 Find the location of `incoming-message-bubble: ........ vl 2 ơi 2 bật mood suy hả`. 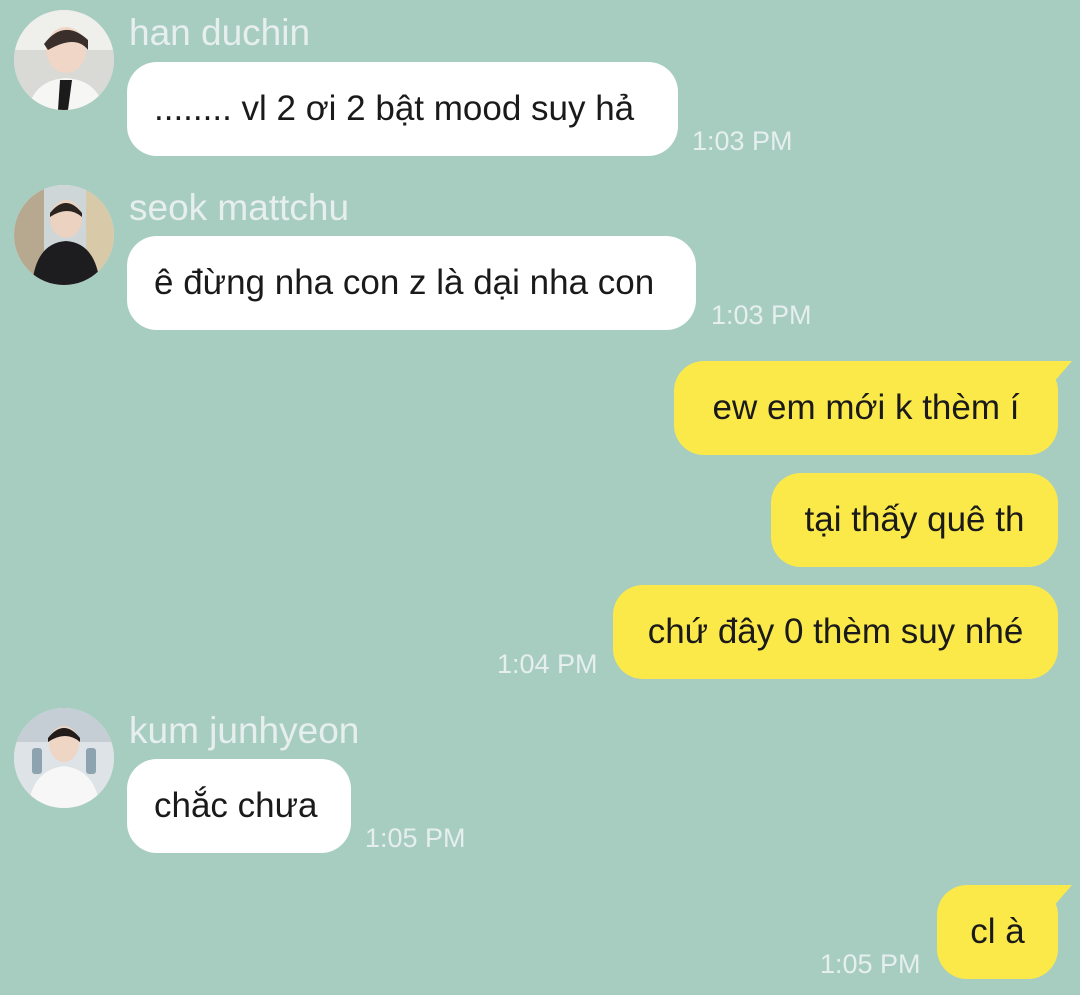

incoming-message-bubble: ........ vl 2 ơi 2 bật mood suy hả is located at coordinates (402, 109).